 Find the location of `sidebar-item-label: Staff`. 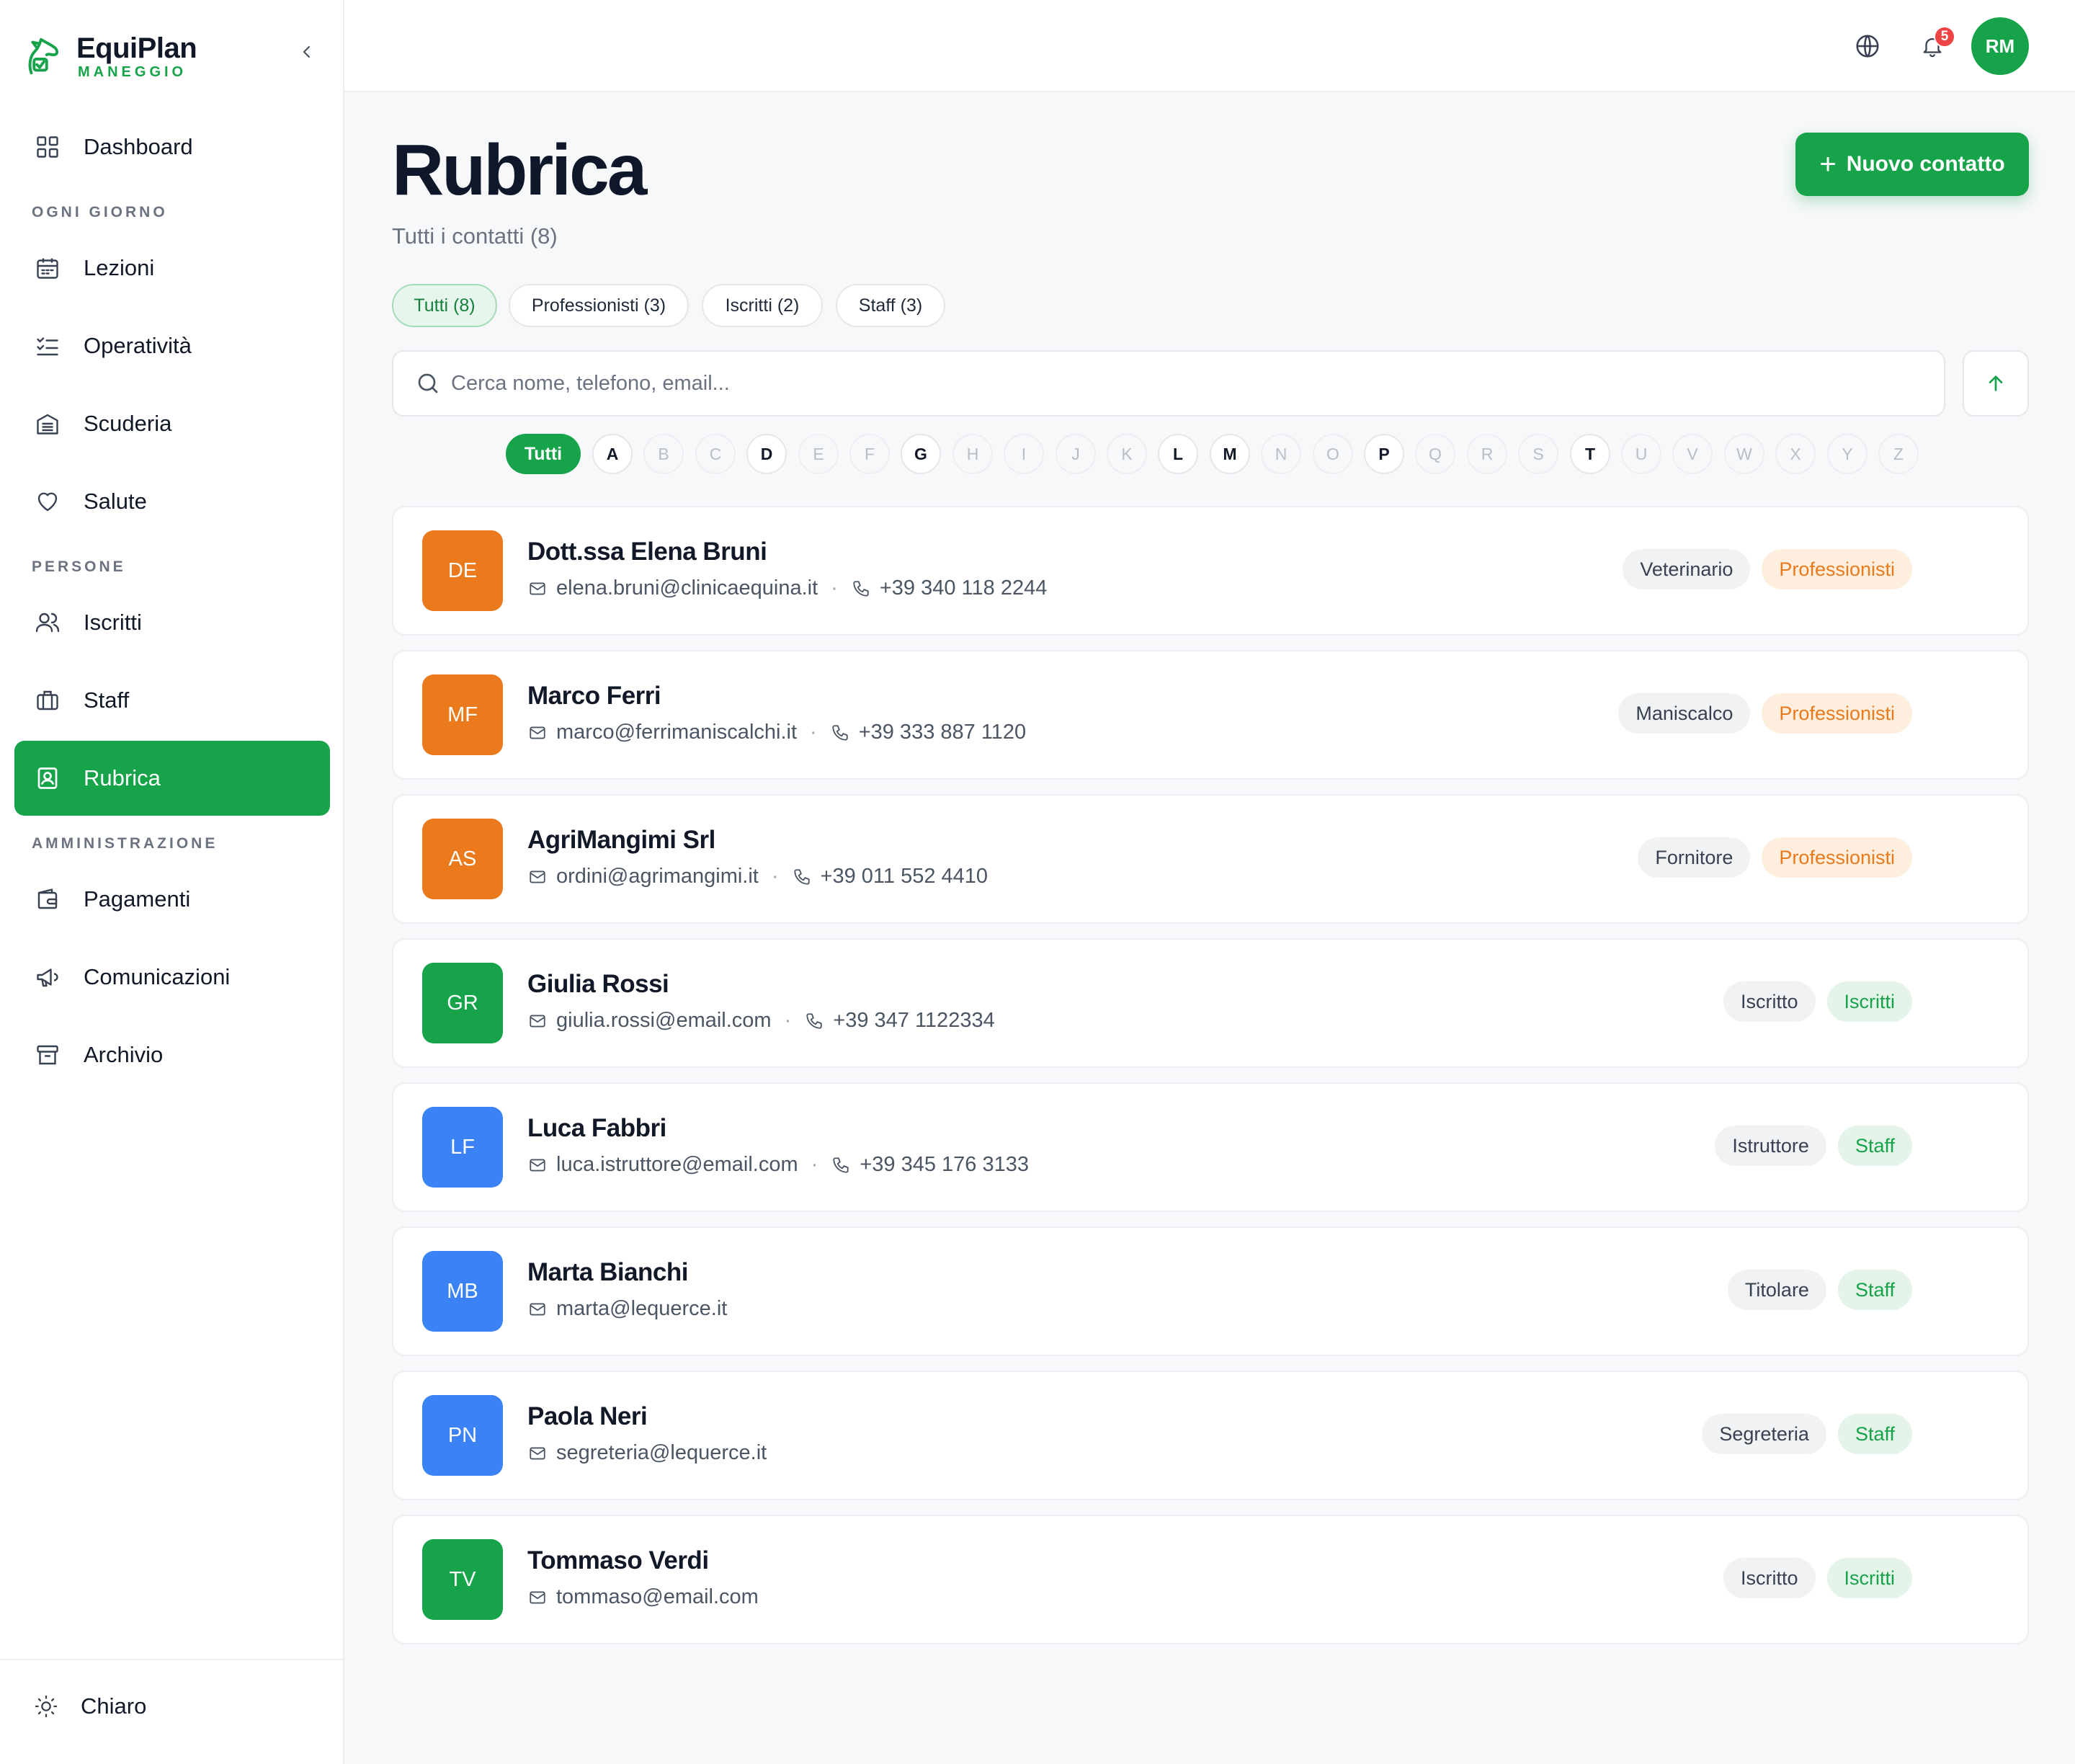

sidebar-item-label: Staff is located at coordinates (107, 700).